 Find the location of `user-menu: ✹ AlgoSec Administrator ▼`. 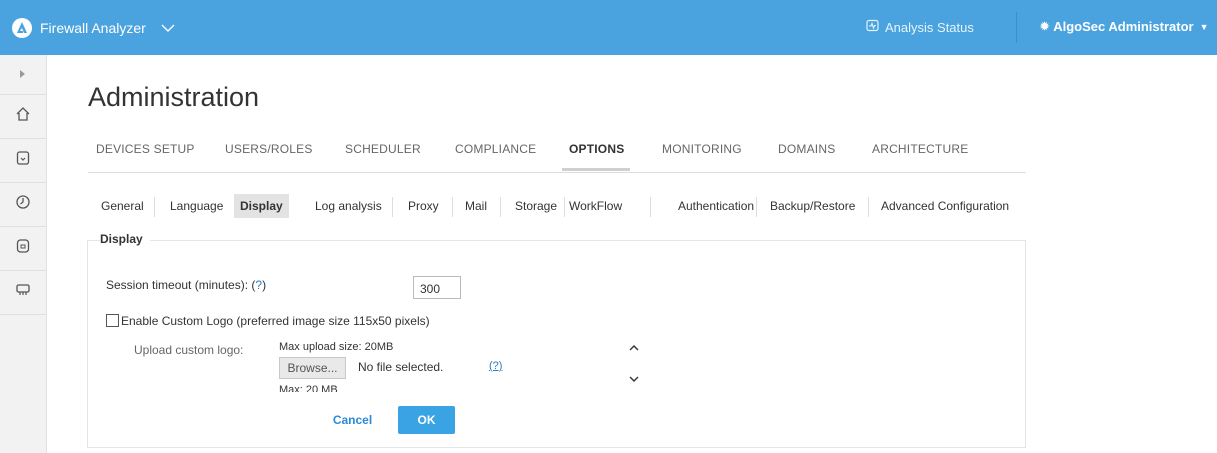

user-menu: ✹ AlgoSec Administrator ▼ is located at coordinates (1124, 26).